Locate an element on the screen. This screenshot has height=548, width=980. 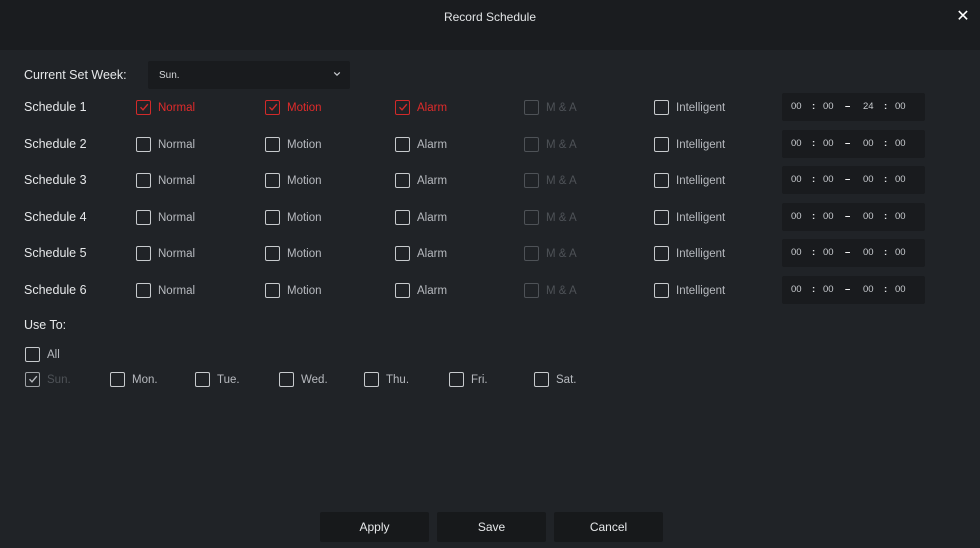
schedule-3-alarm-checkbox: Alarm is located at coordinates (421, 180).